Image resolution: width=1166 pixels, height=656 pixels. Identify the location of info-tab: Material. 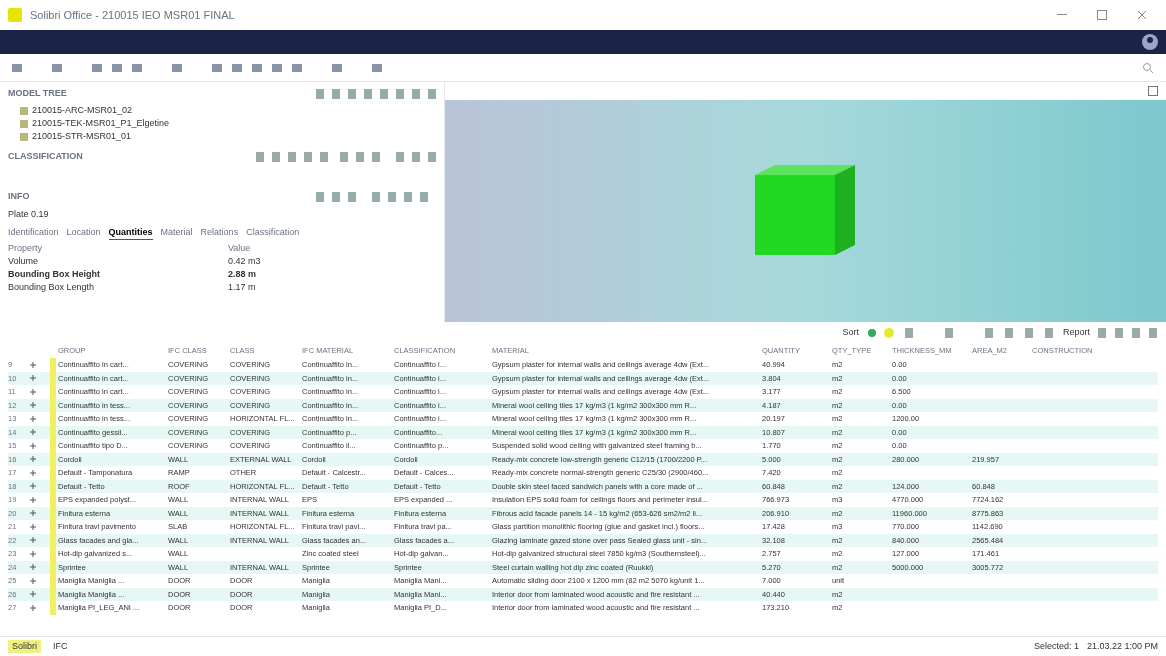
(176, 233).